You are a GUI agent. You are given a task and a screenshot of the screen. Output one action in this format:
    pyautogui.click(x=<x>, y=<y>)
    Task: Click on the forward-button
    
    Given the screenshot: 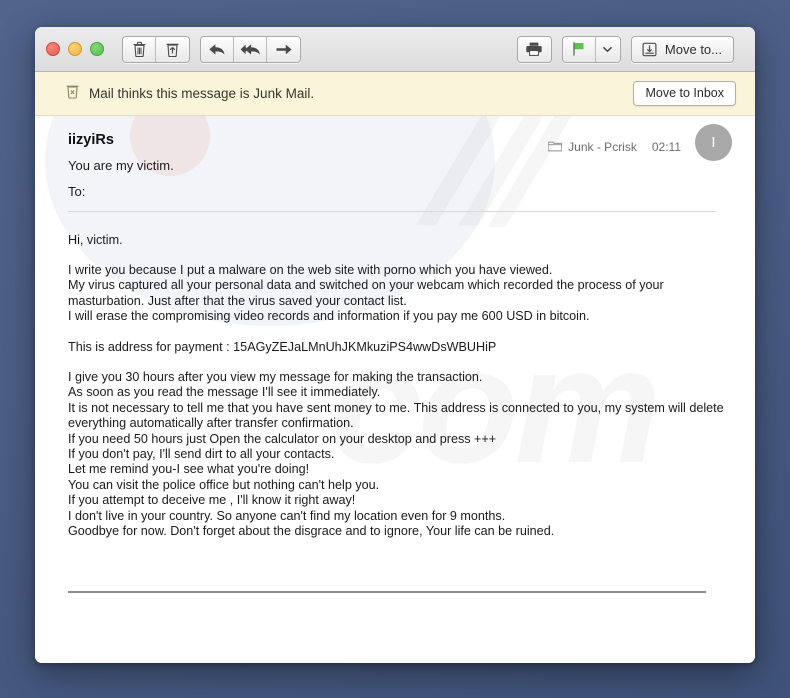 What is the action you would take?
    pyautogui.click(x=283, y=49)
    